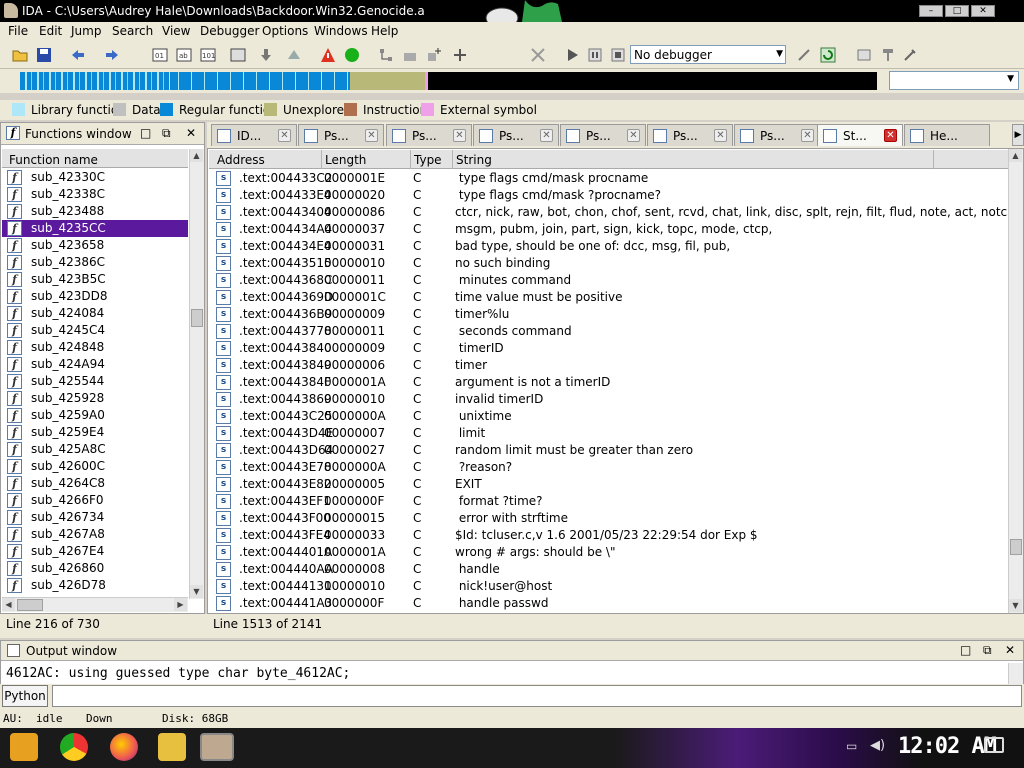  What do you see at coordinates (608, 484) in the screenshot?
I see `string-row: s .text:00443E82 00000005 C EXIT` at bounding box center [608, 484].